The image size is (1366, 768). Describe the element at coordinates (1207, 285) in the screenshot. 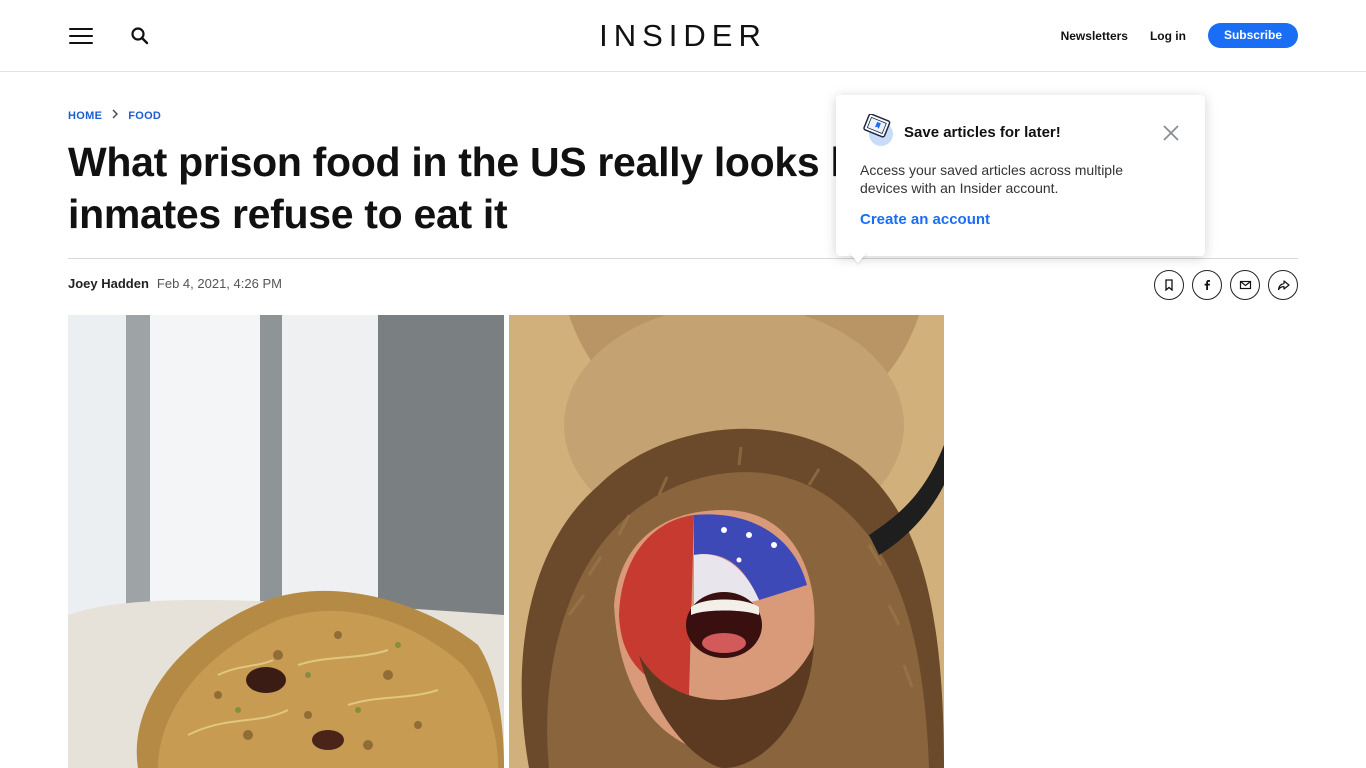

I see `facebook-icon` at that location.